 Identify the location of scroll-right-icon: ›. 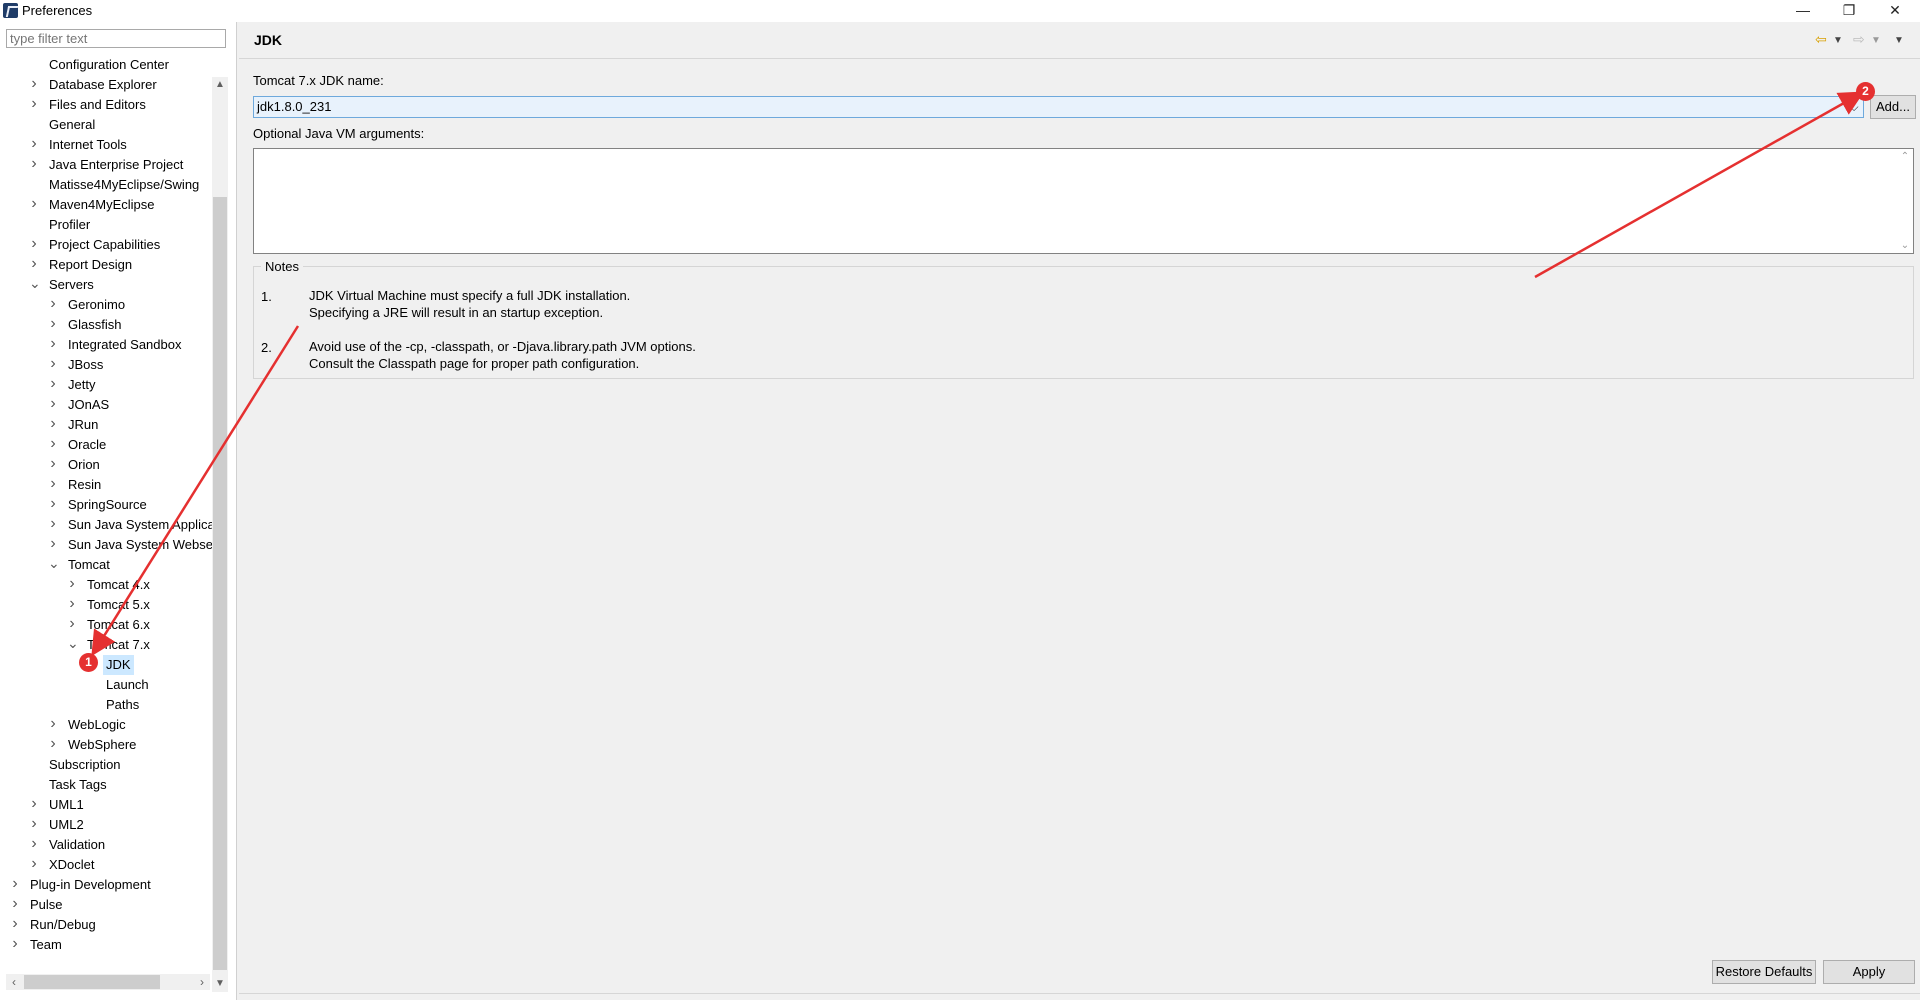
(202, 982).